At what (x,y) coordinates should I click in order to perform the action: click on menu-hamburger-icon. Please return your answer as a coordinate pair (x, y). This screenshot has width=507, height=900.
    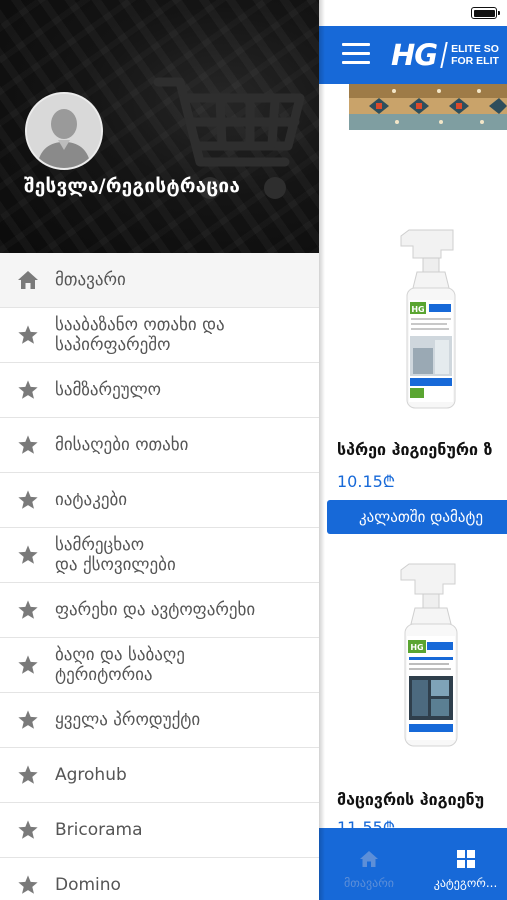
    Looking at the image, I should click on (356, 54).